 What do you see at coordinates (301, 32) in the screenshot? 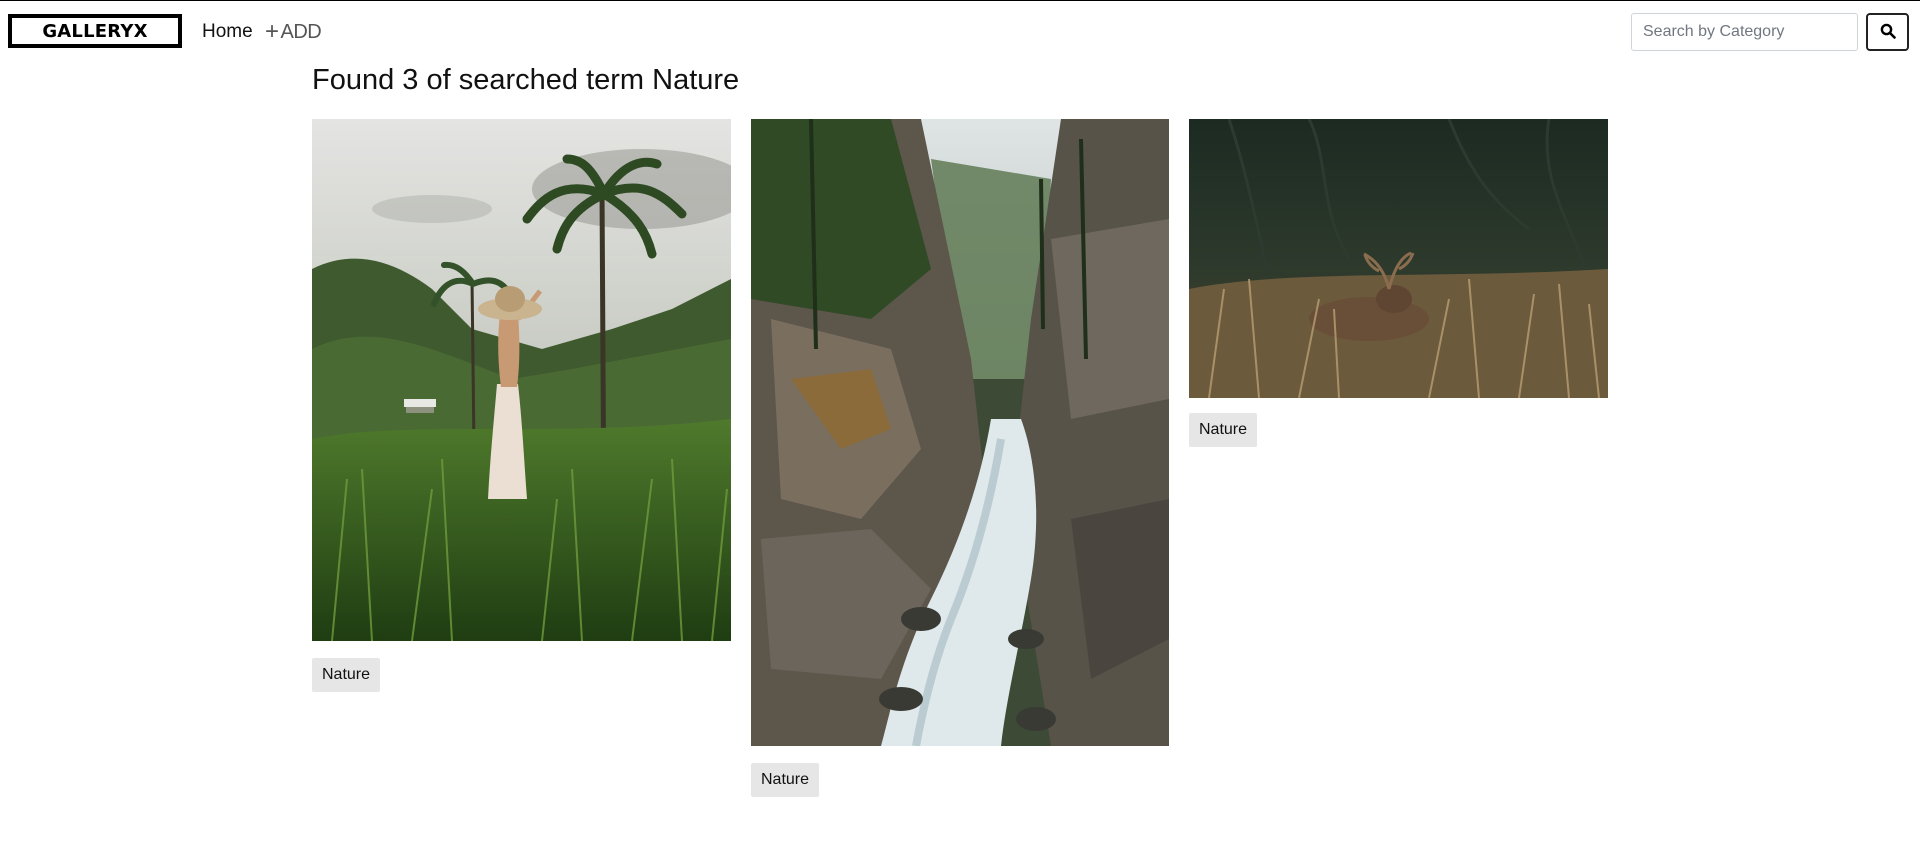
I see `nav-add-label: ADD` at bounding box center [301, 32].